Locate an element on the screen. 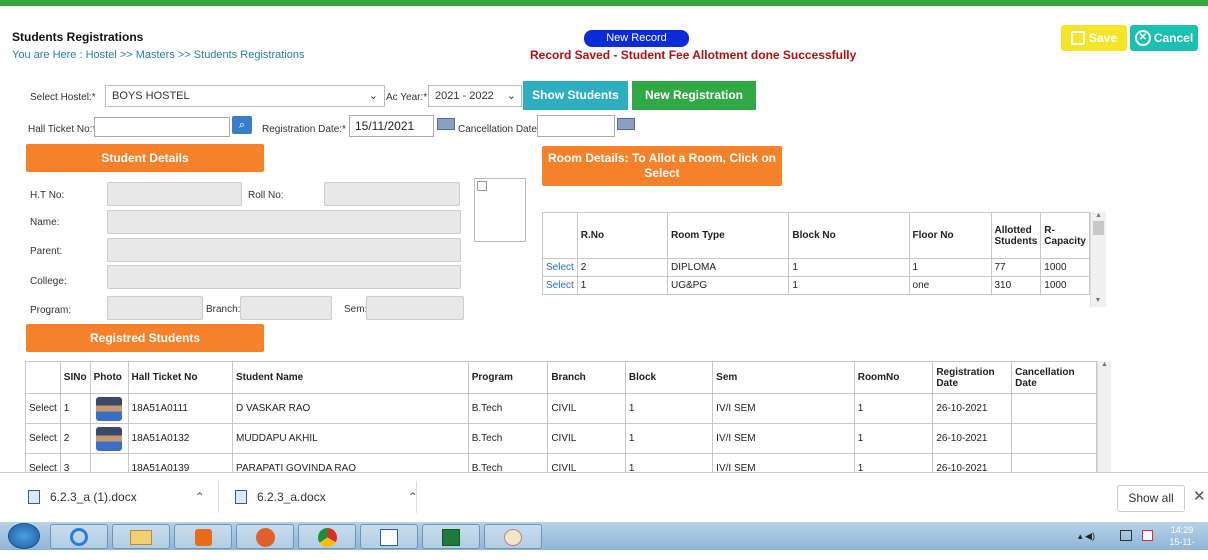 This screenshot has width=1208, height=560. media-player-icon is located at coordinates (203, 536).